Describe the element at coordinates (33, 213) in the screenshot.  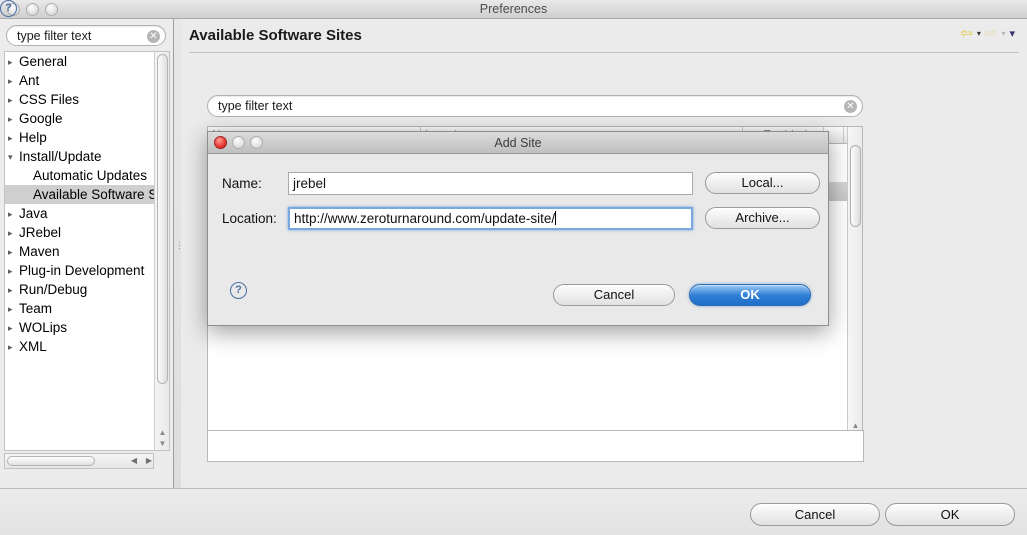
I see `sidebar-item-label: Java` at that location.